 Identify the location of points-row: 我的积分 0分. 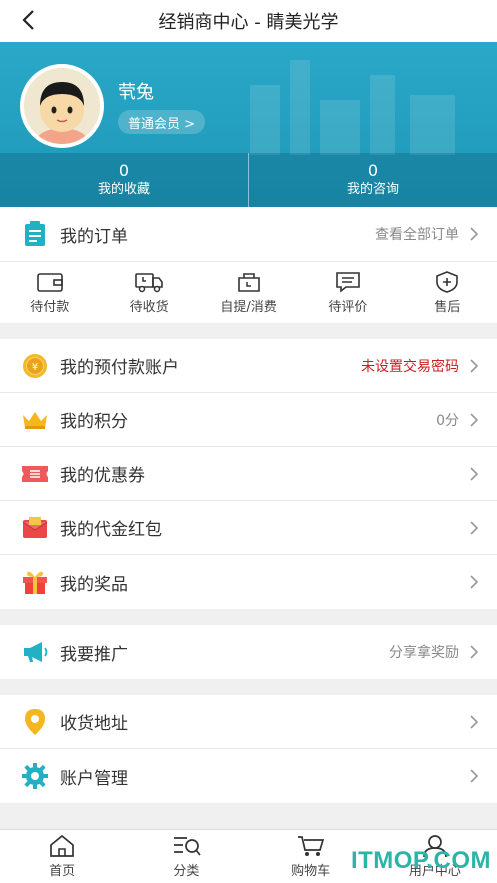
(248, 420).